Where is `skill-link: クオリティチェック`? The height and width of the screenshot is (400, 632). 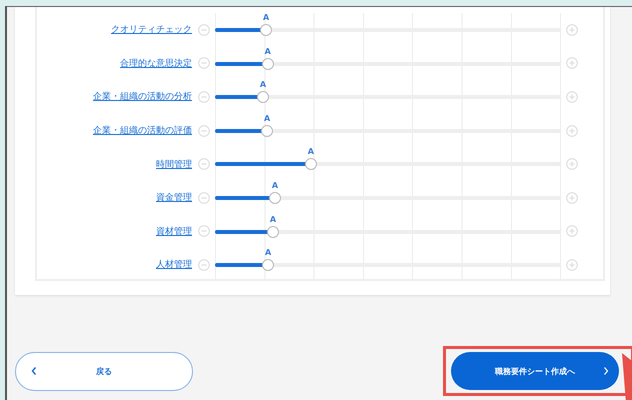
skill-link: クオリティチェック is located at coordinates (114, 29).